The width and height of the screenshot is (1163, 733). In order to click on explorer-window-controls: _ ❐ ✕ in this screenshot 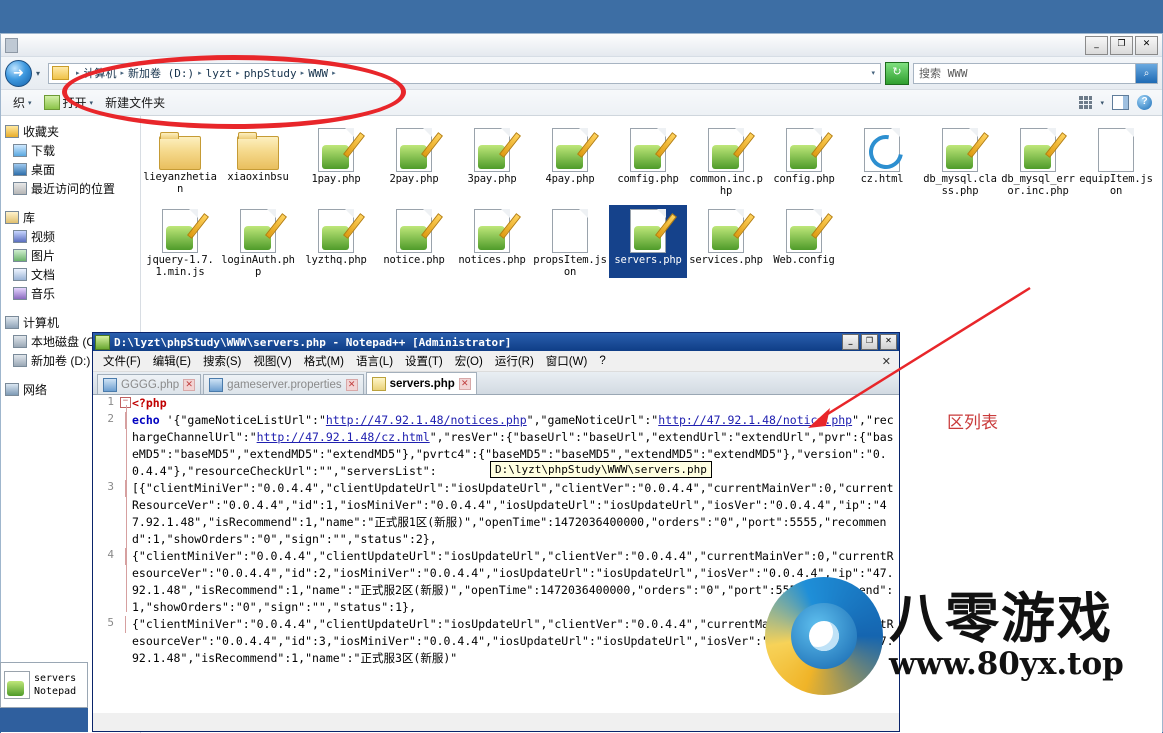, I will do `click(1121, 45)`.